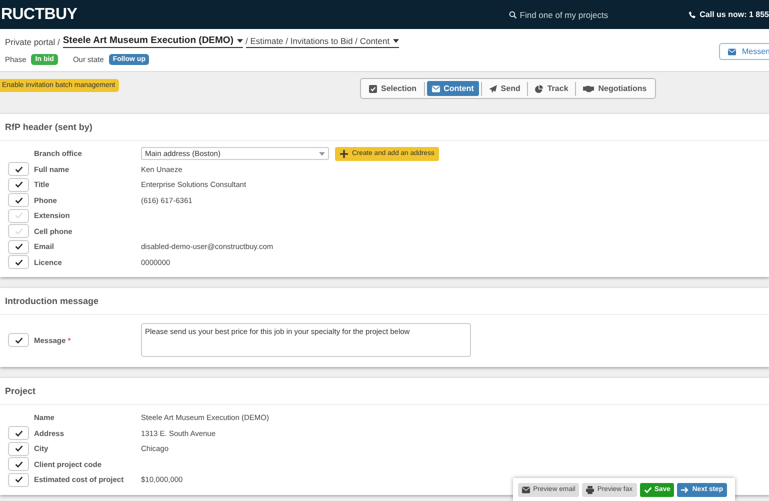 The image size is (769, 501). Describe the element at coordinates (692, 14) in the screenshot. I see `phone-icon` at that location.